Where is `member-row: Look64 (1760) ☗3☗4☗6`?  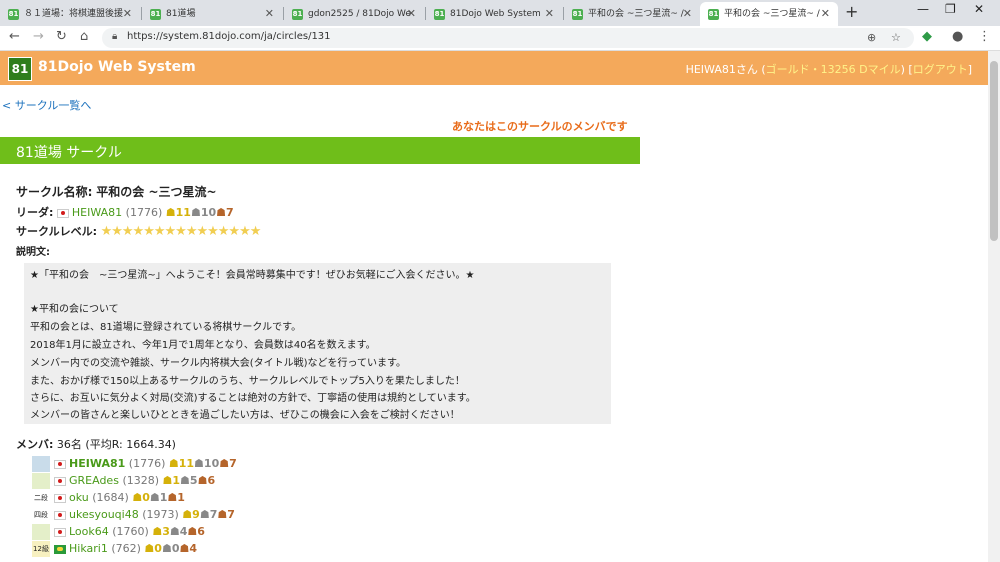 member-row: Look64 (1760) ☗3☗4☗6 is located at coordinates (118, 531).